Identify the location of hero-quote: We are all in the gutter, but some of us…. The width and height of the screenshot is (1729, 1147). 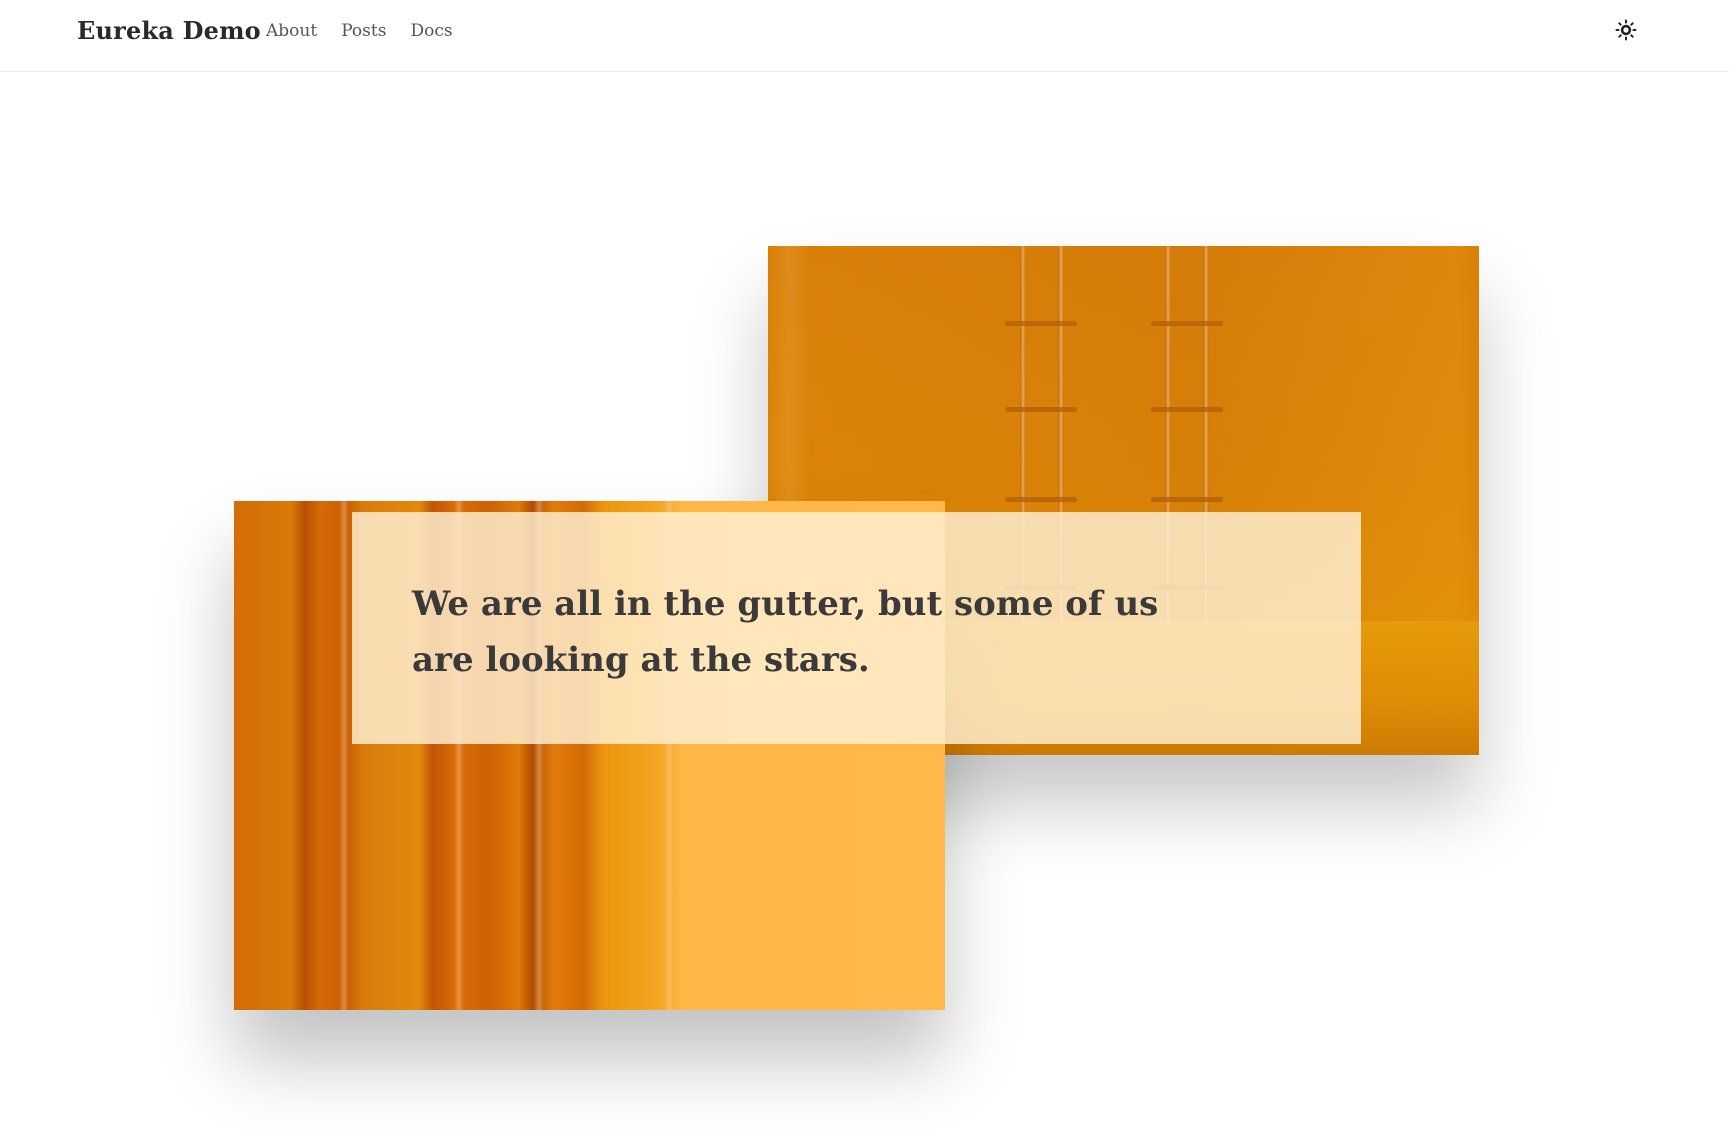
(785, 632).